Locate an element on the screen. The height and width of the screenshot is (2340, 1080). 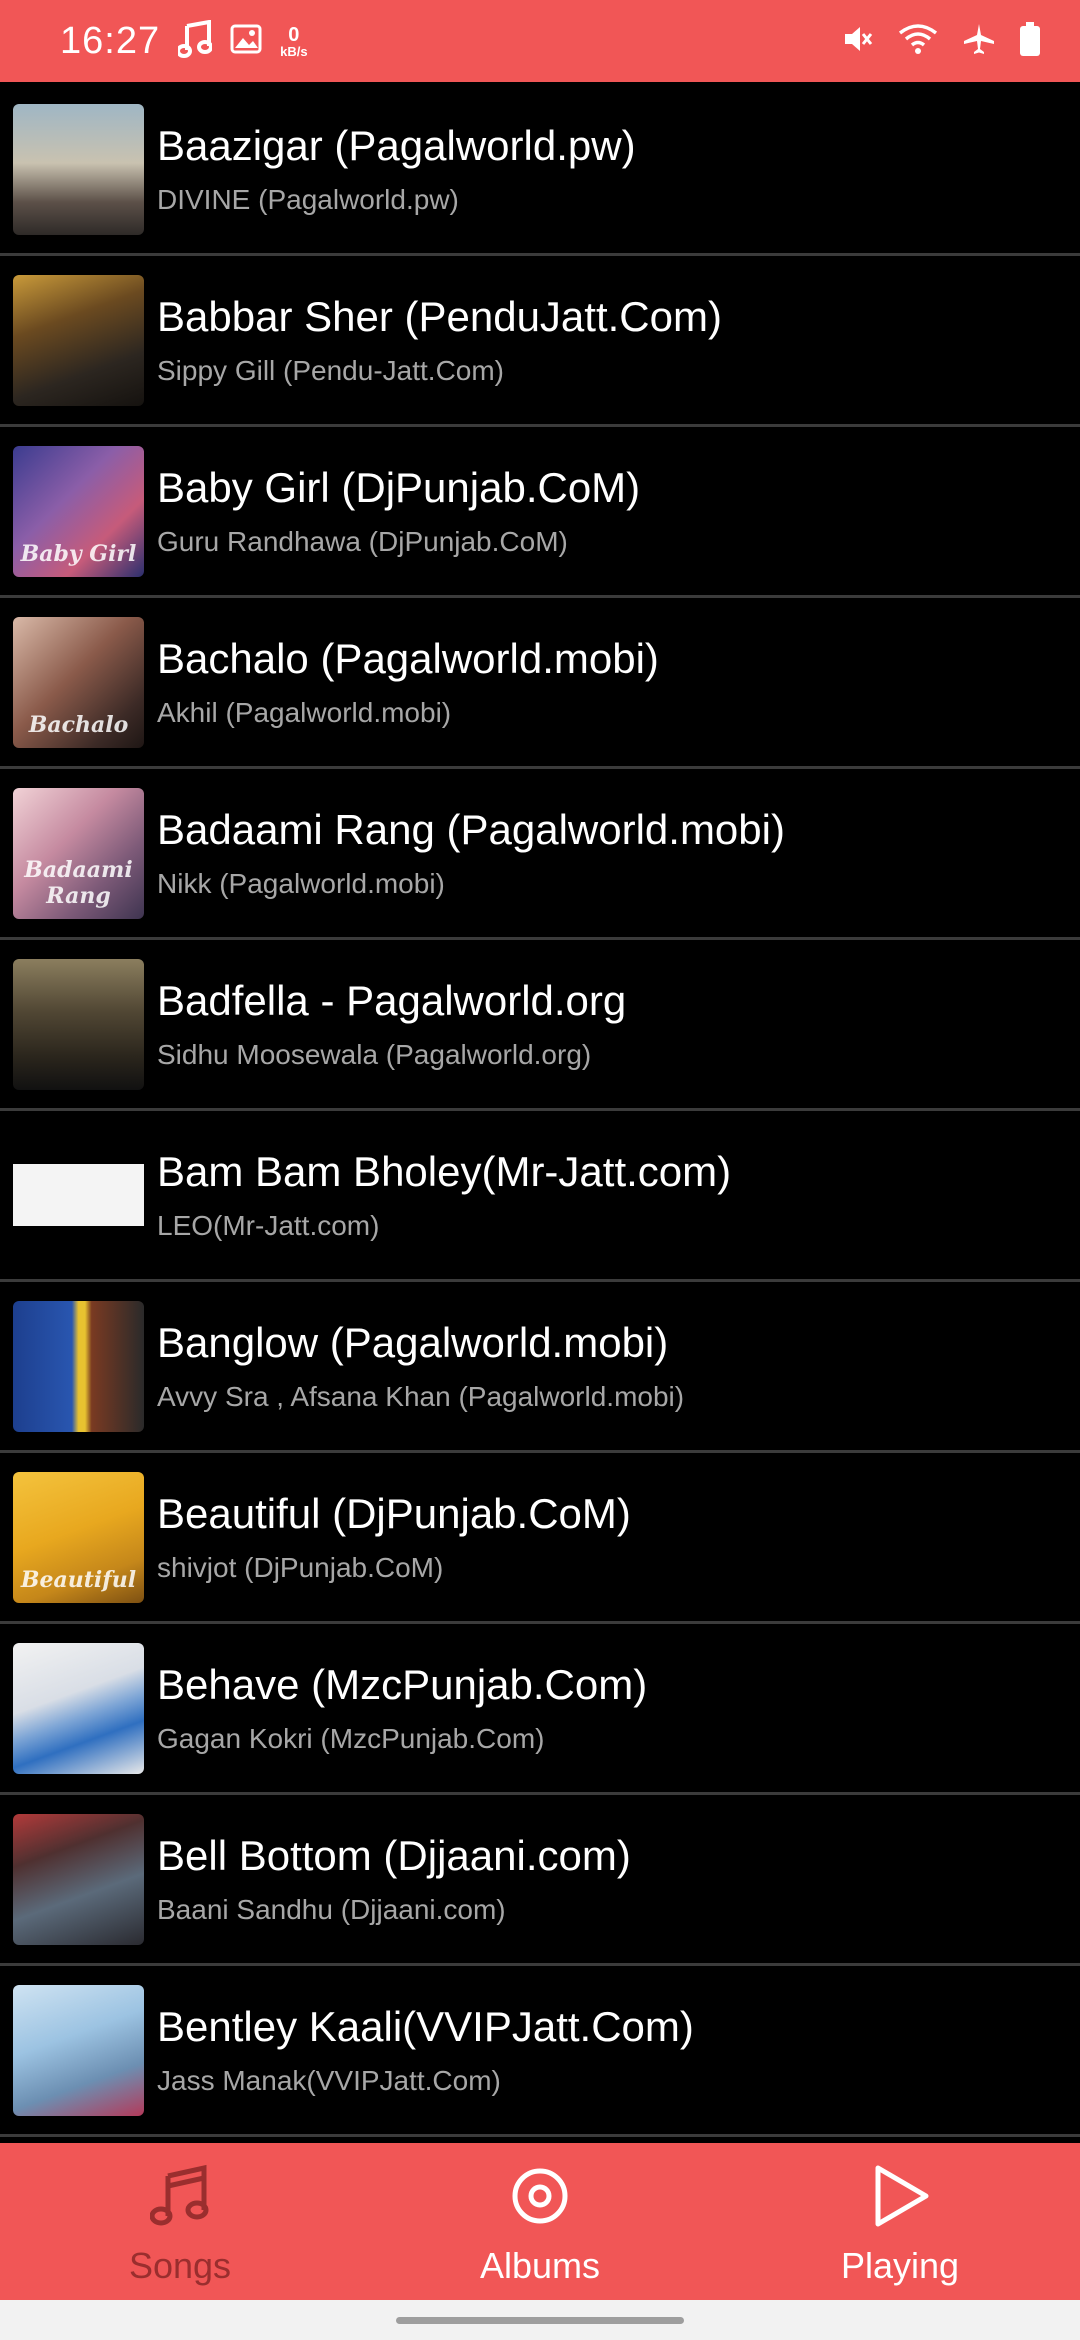
status-time: 16:27 is located at coordinates (110, 40).